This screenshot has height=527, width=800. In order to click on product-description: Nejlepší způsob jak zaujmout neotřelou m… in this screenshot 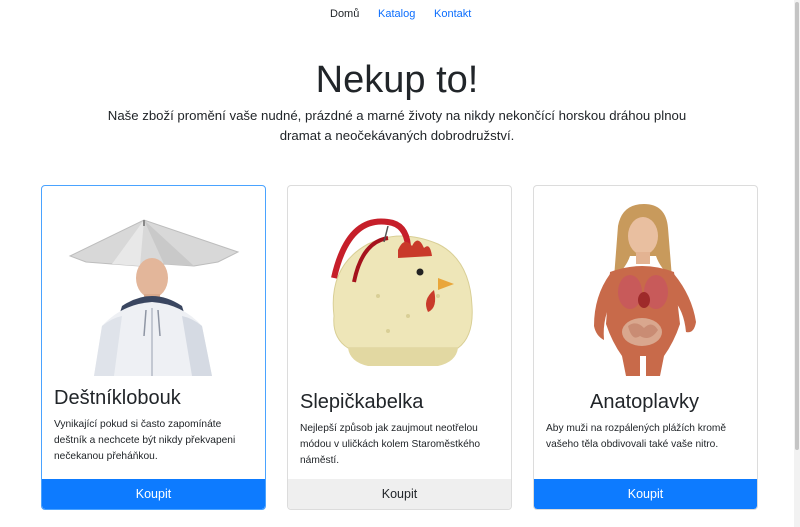, I will do `click(390, 444)`.